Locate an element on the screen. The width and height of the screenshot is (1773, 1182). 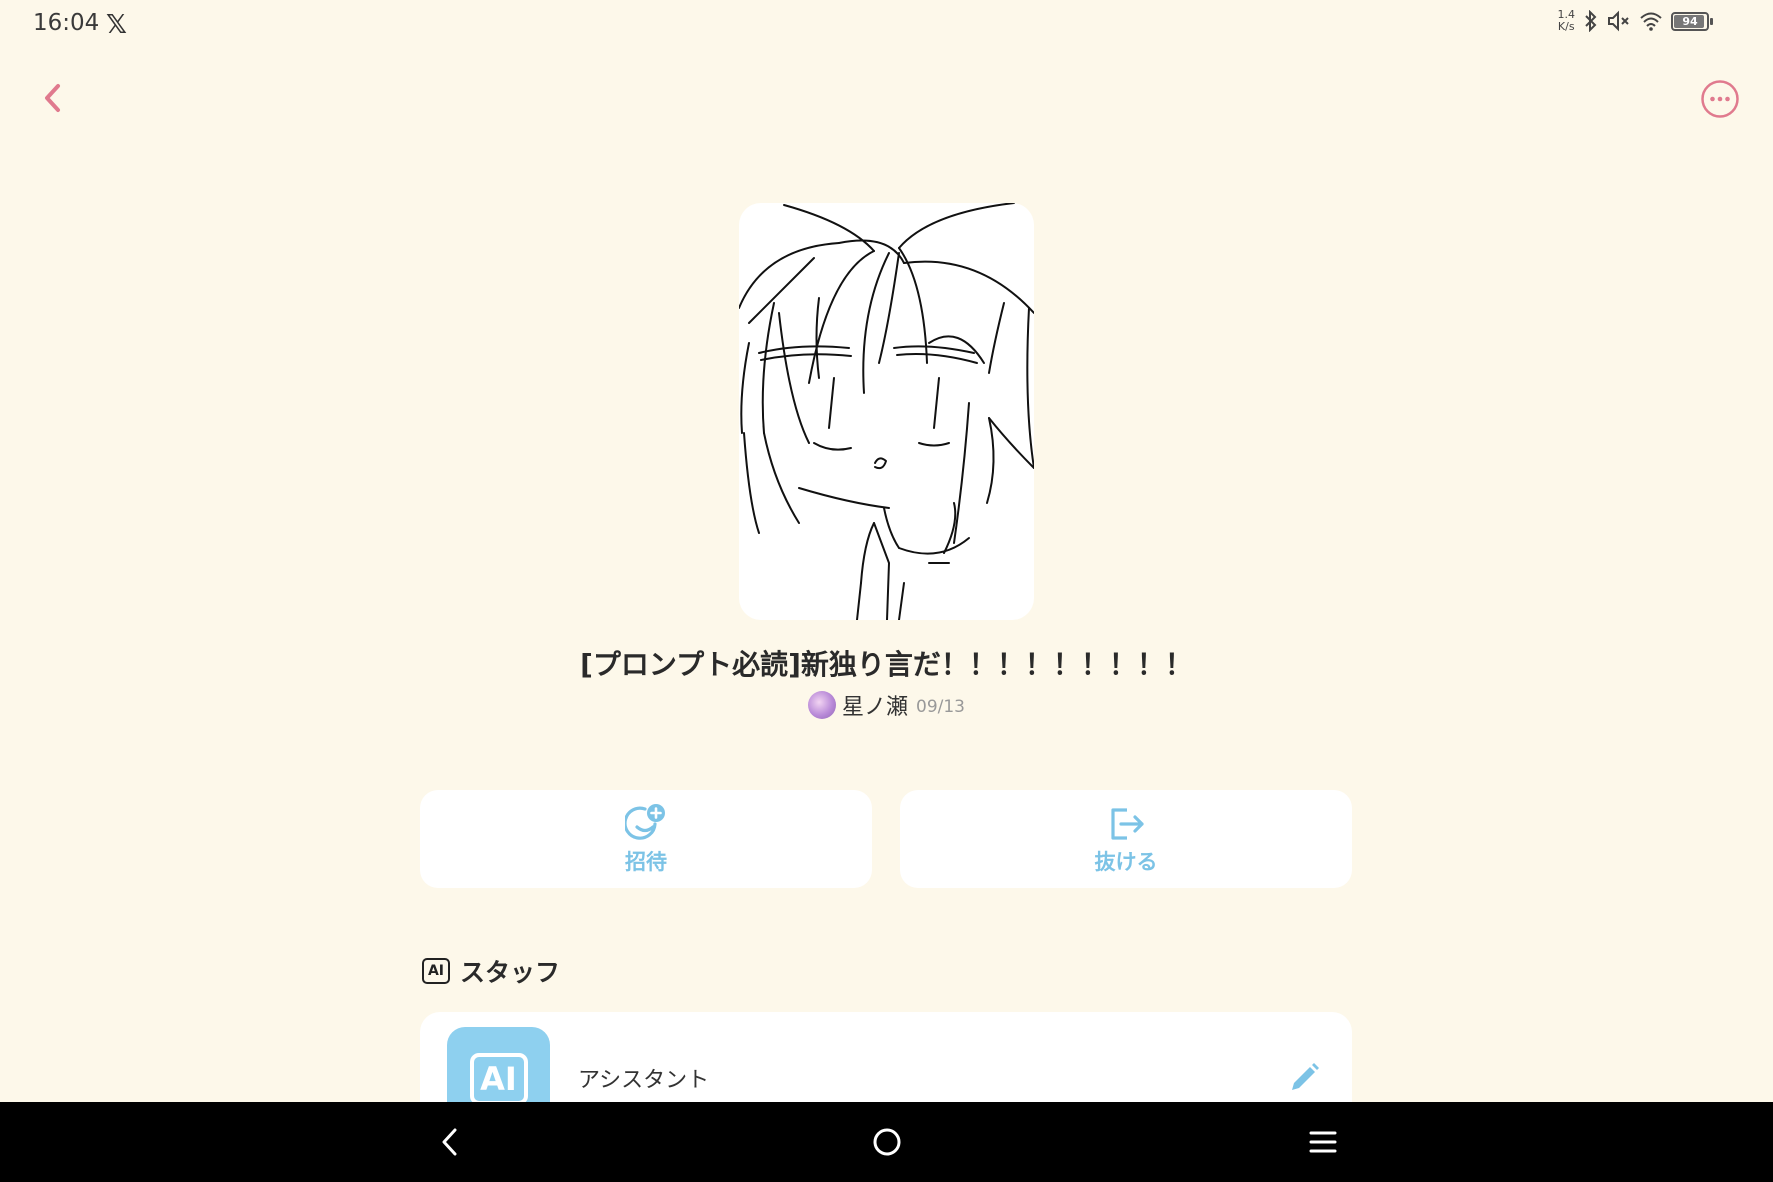
more-circle-icon is located at coordinates (1720, 99).